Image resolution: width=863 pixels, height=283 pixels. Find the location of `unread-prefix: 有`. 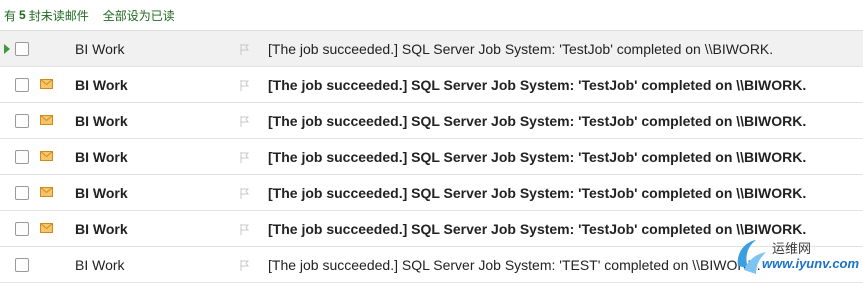

unread-prefix: 有 is located at coordinates (10, 15).